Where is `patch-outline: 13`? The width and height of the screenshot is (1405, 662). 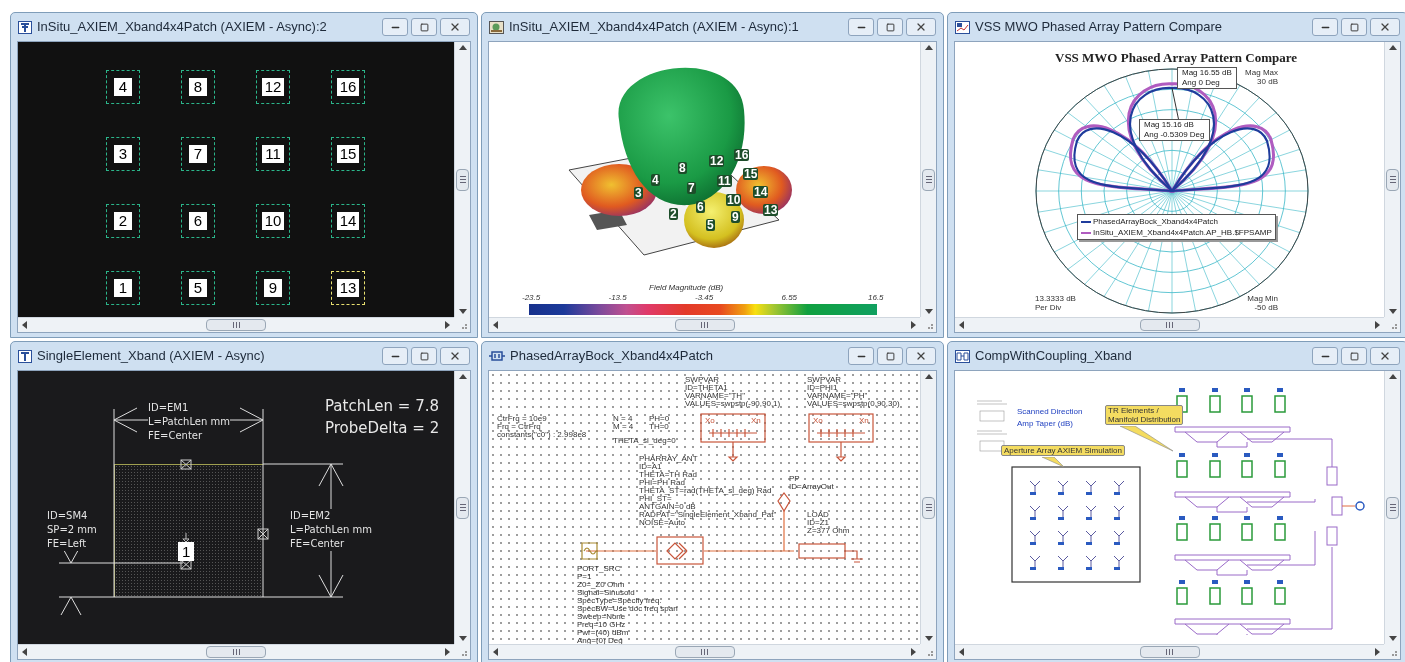 patch-outline: 13 is located at coordinates (348, 288).